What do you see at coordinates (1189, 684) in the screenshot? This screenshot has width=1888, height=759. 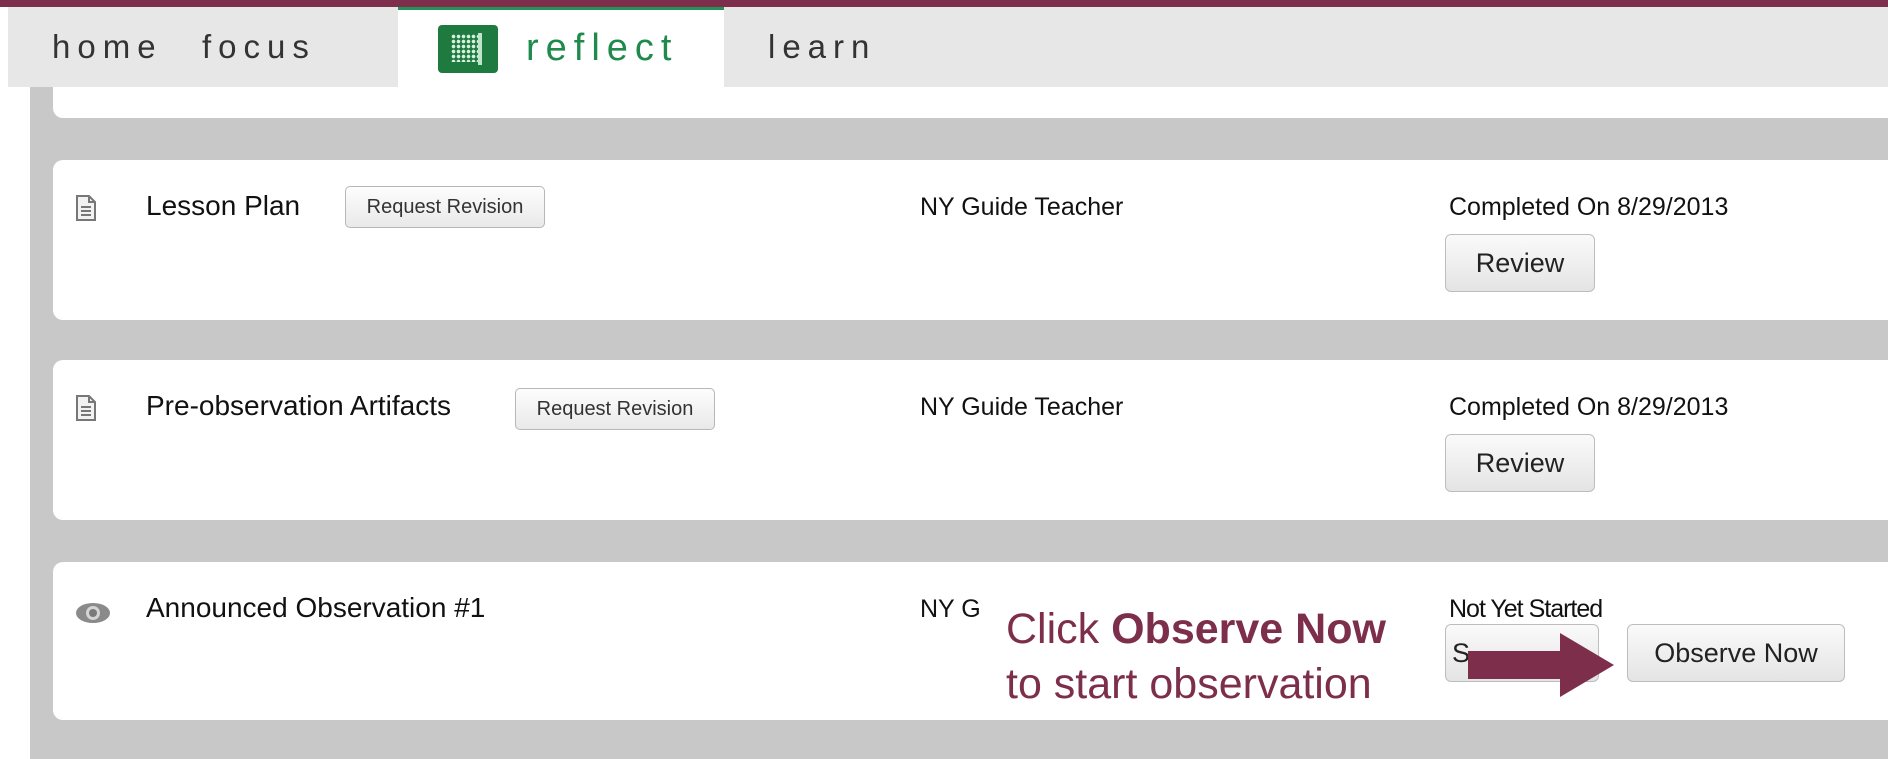 I see `callout-line2: to start observation` at bounding box center [1189, 684].